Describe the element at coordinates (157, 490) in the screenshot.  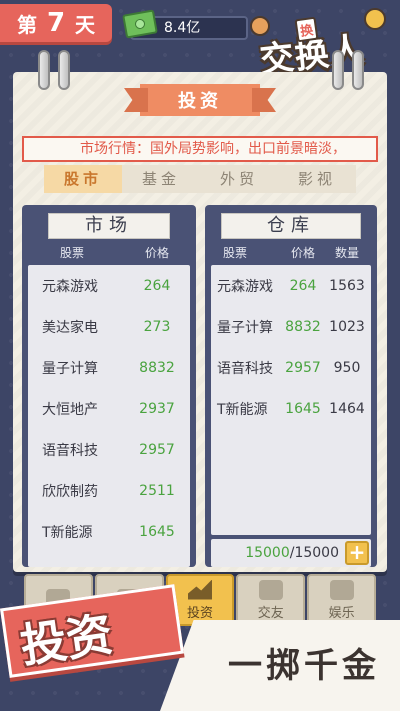
I see `stock-price: 2511` at that location.